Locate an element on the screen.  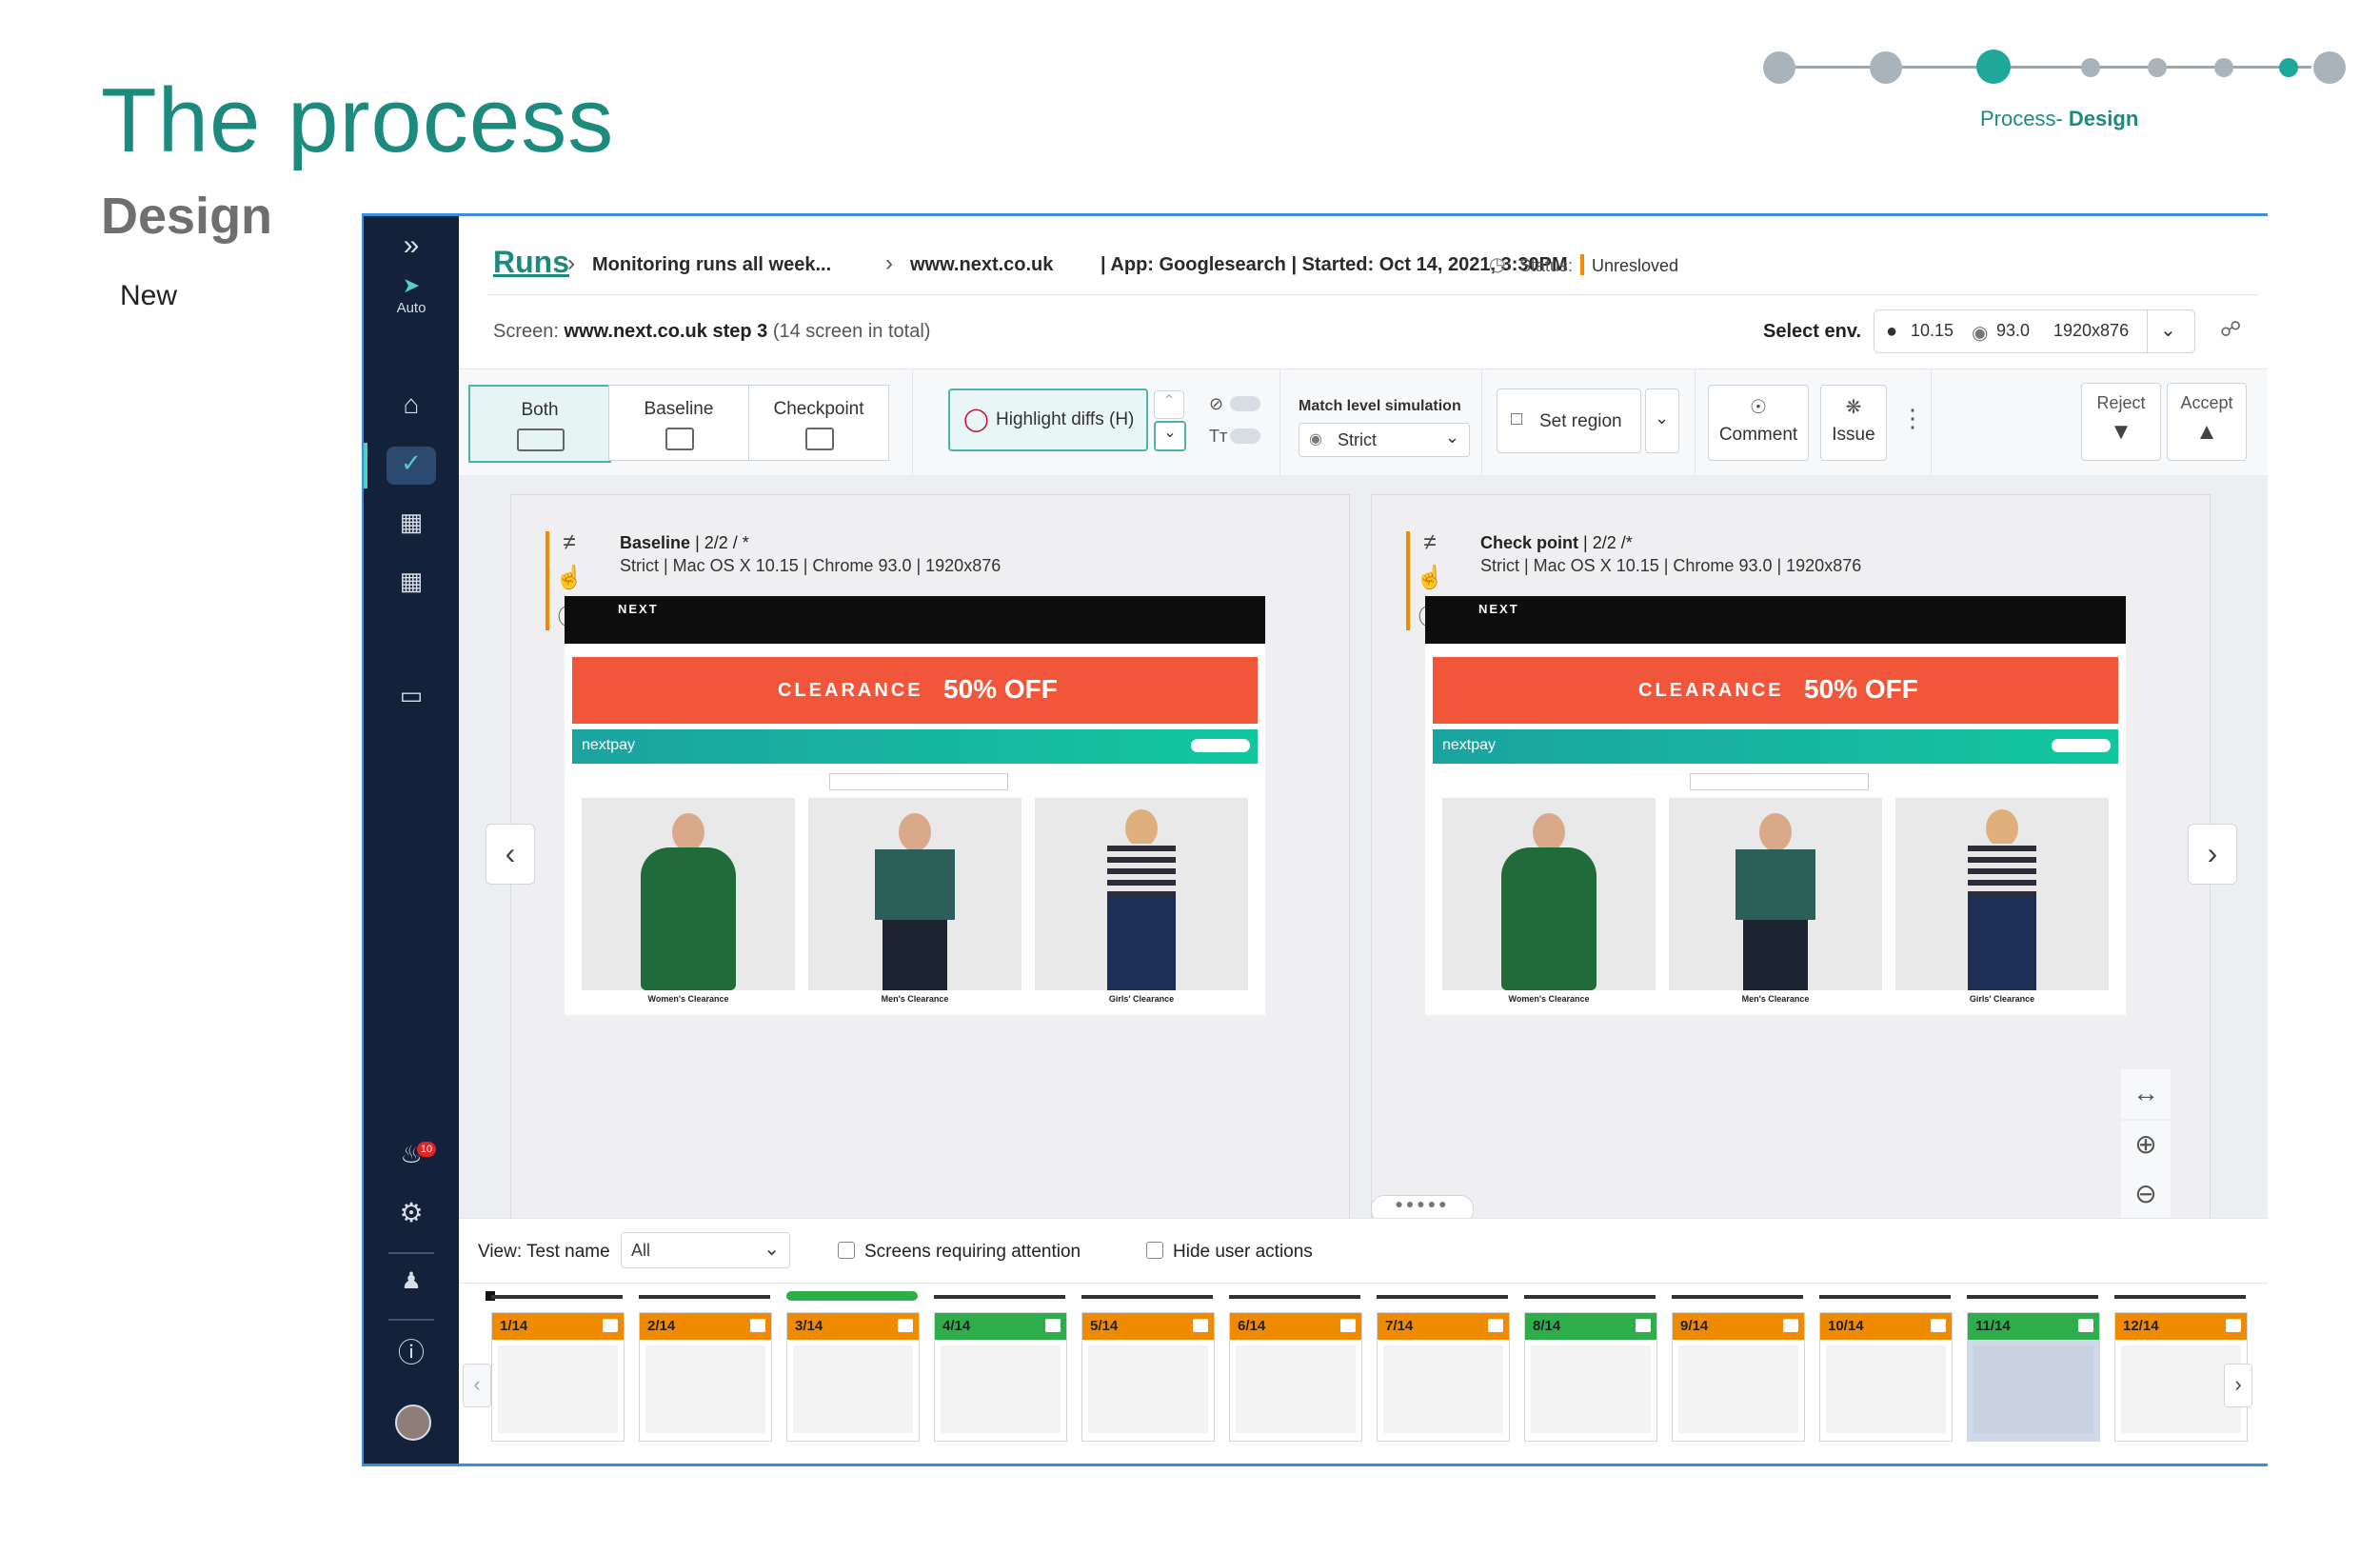
env-selector: ● 10.15 ◉ 93.0 1920x876 ⌄ is located at coordinates (2034, 331).